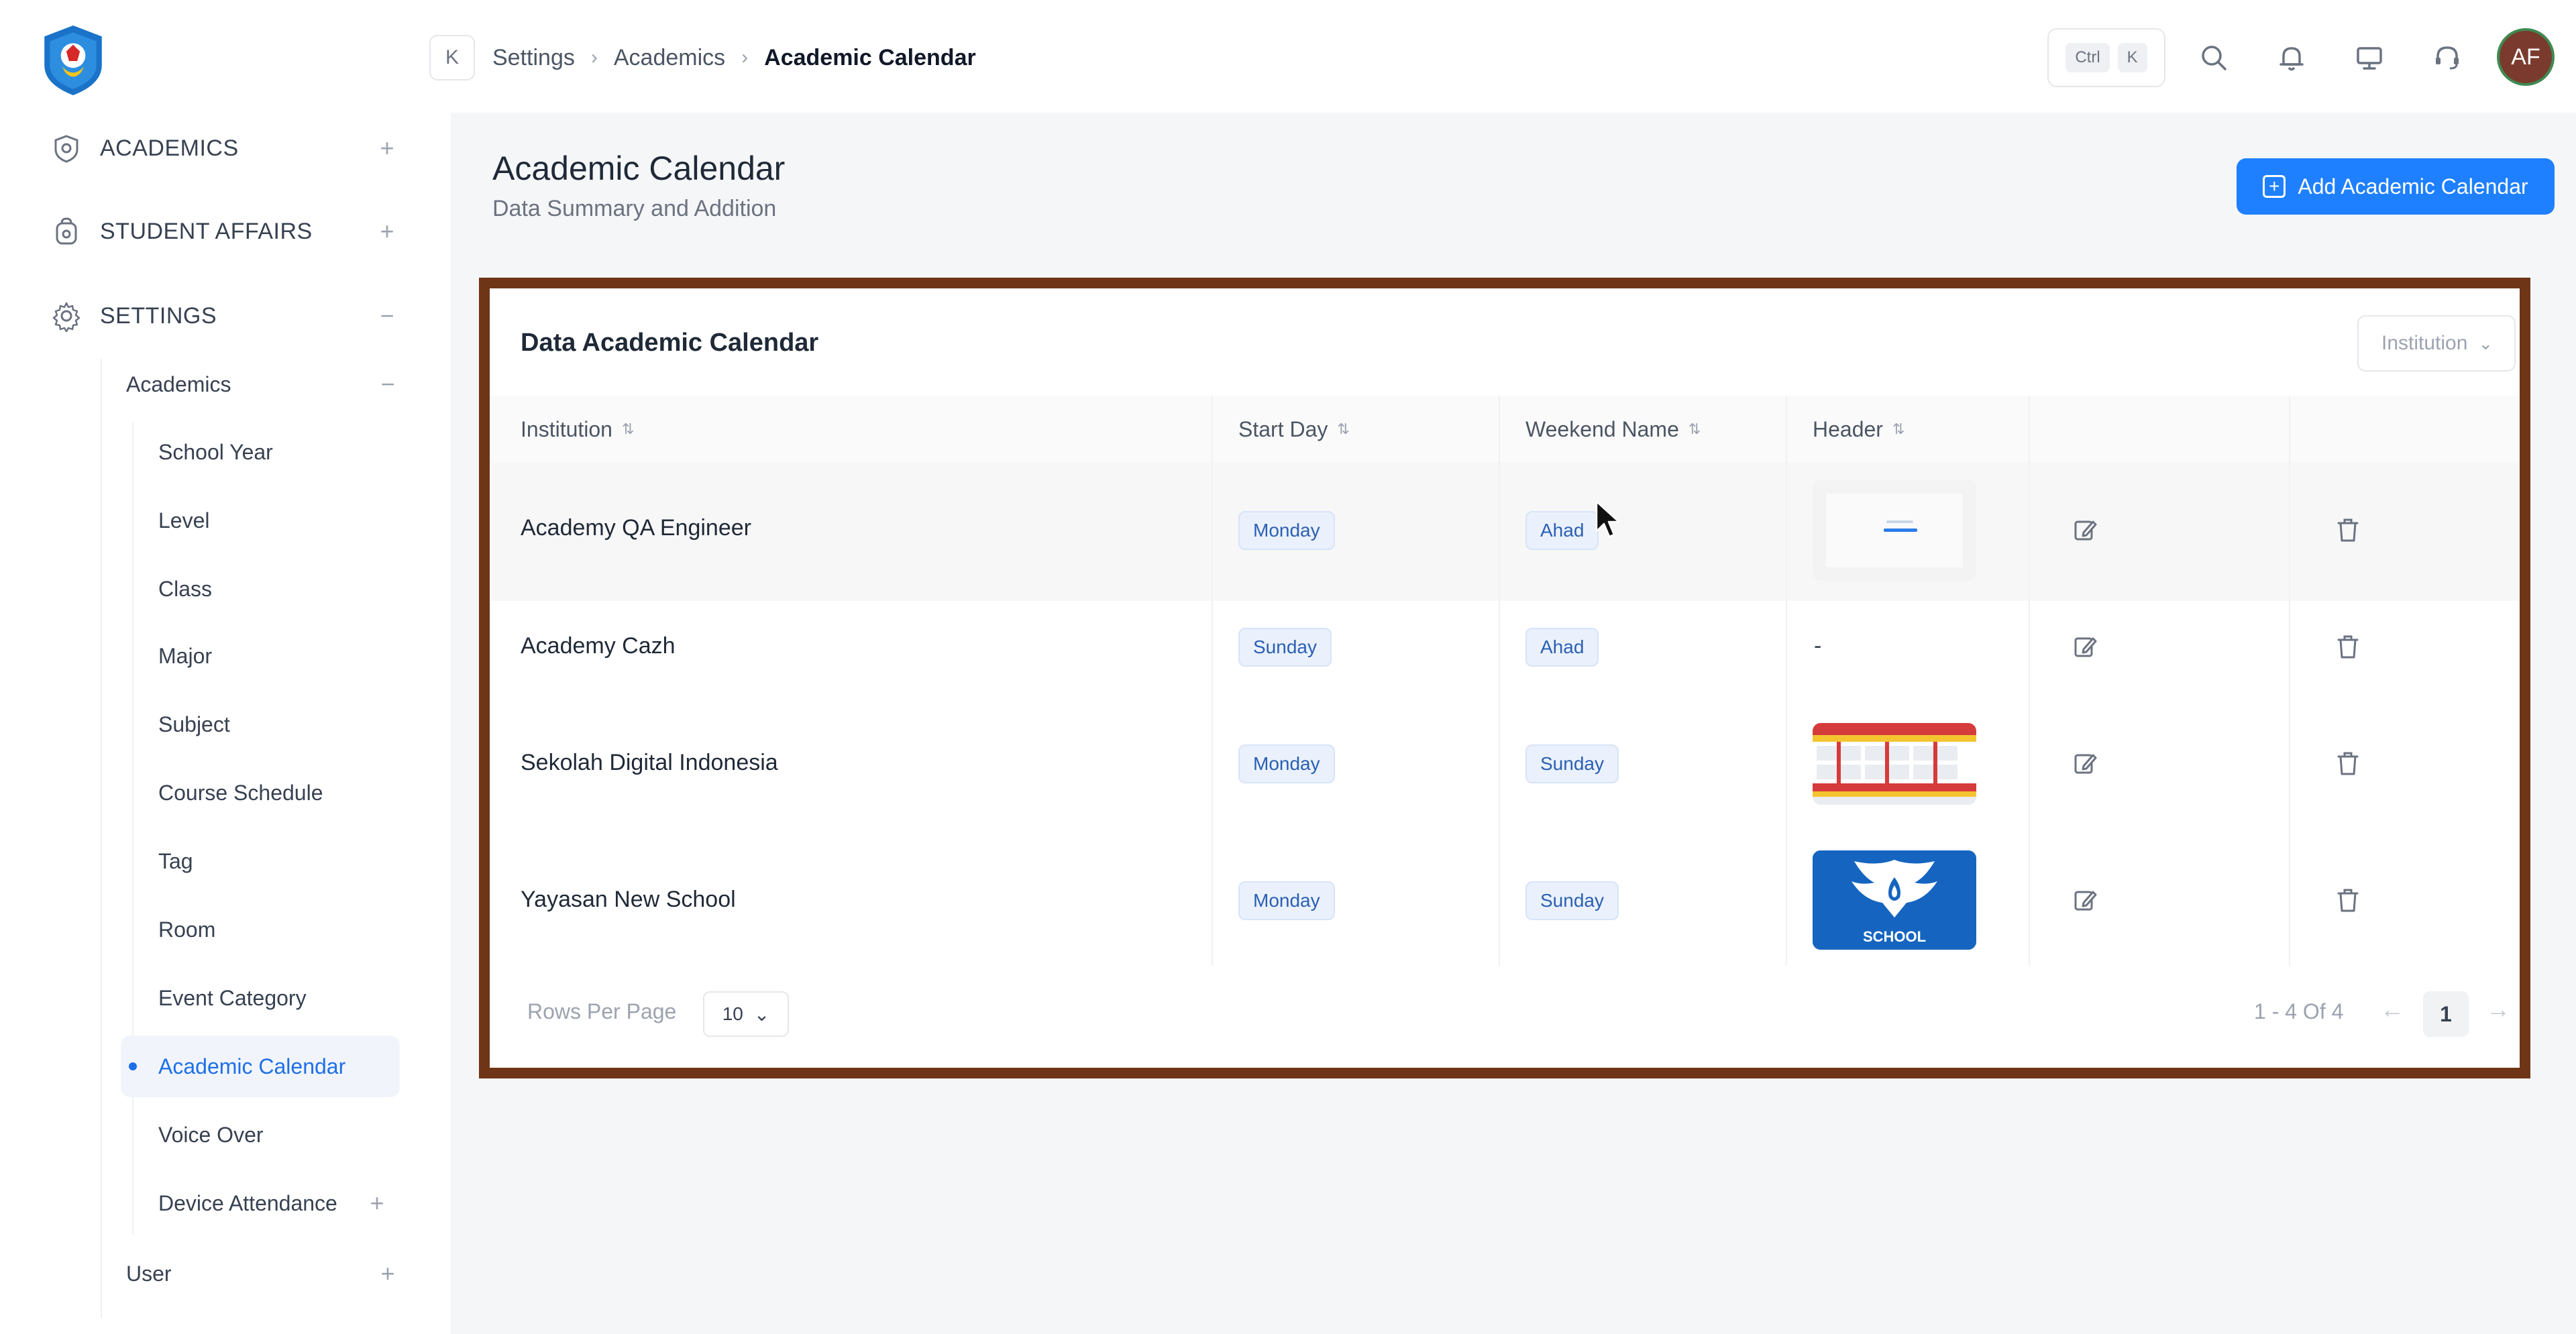 This screenshot has width=2576, height=1334. I want to click on sidebar-item-label: Subject, so click(194, 724).